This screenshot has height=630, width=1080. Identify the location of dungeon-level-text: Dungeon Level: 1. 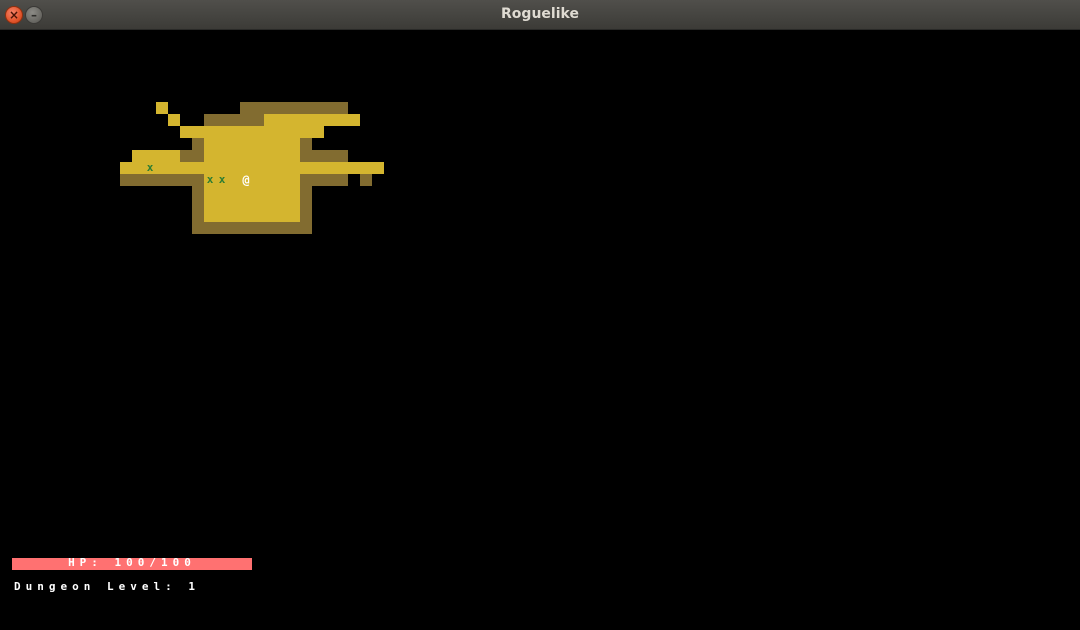
(107, 586).